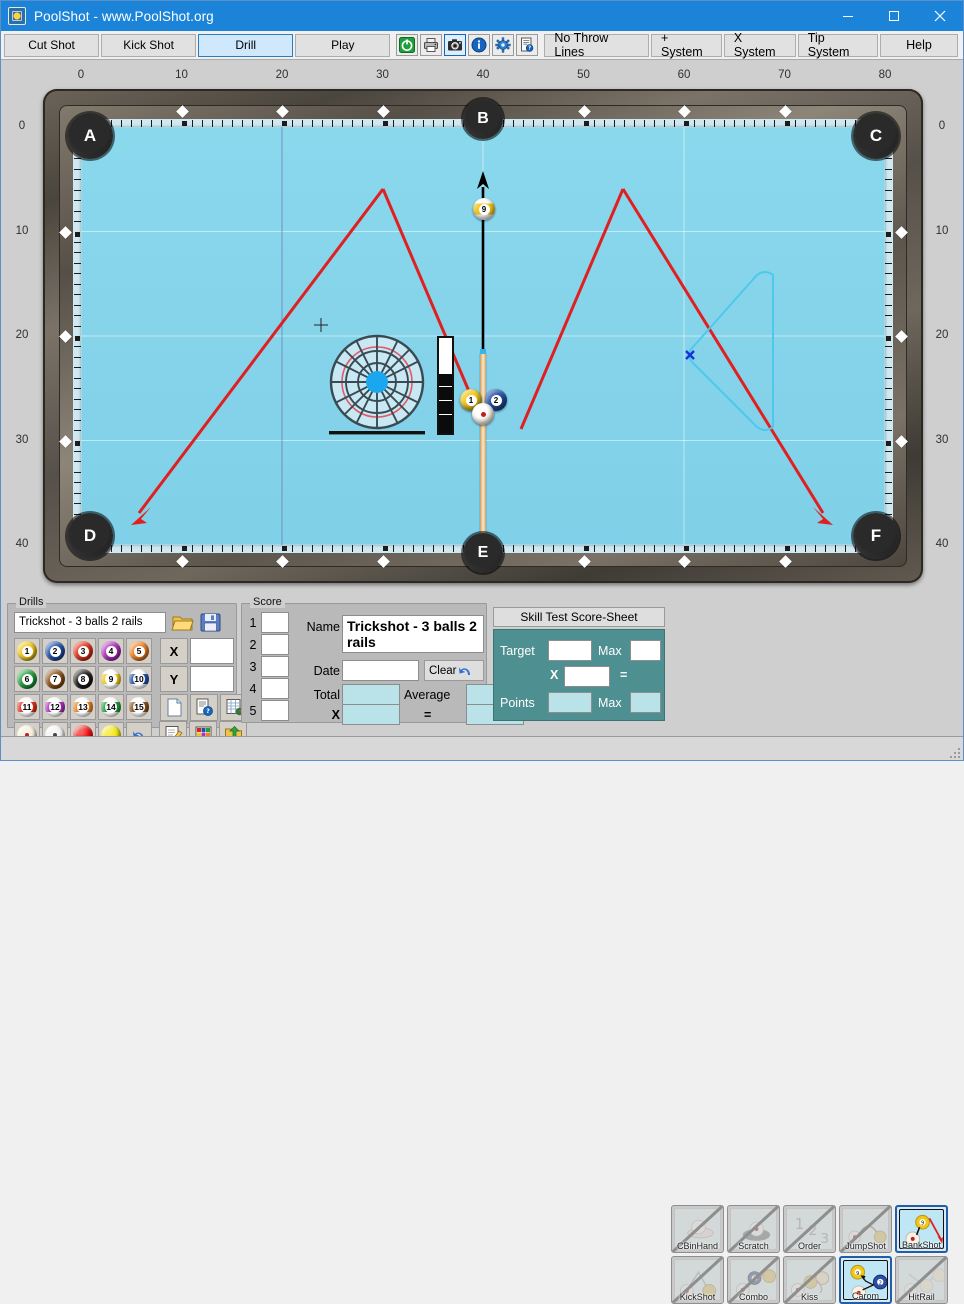 This screenshot has height=1304, width=964. I want to click on x-coord-input, so click(212, 651).